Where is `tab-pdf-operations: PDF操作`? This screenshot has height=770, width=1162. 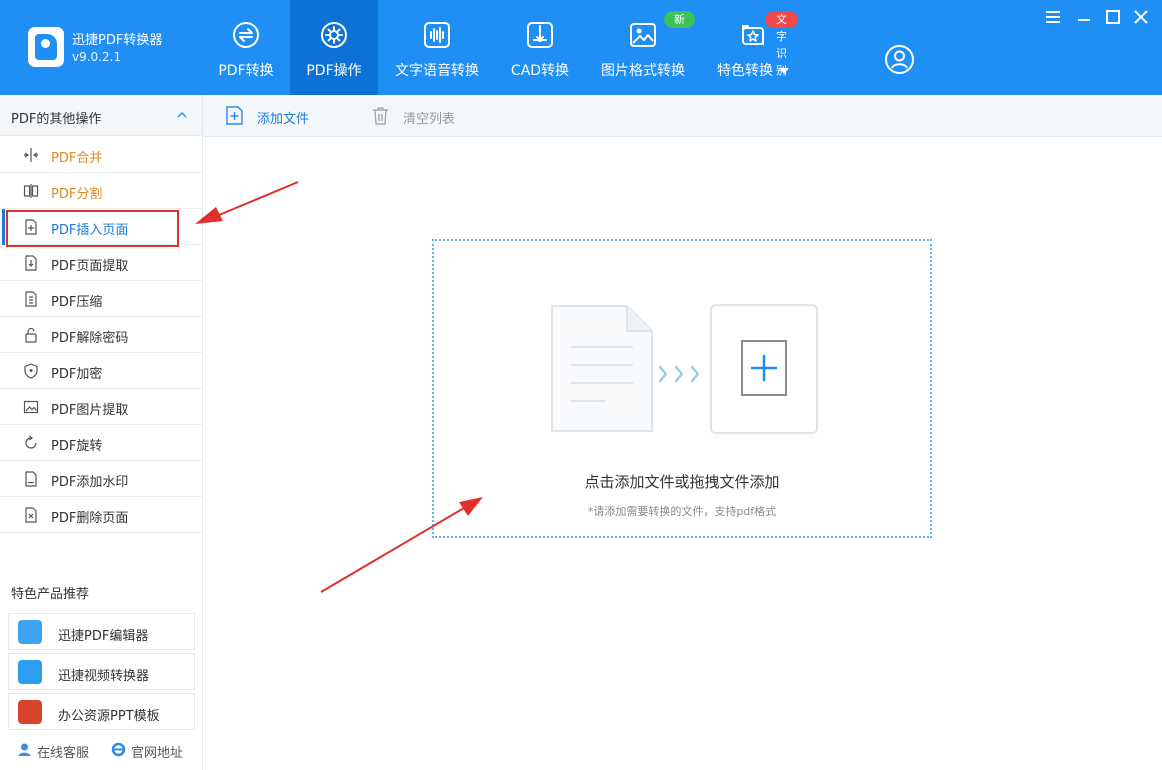
tab-pdf-operations: PDF操作 is located at coordinates (334, 47).